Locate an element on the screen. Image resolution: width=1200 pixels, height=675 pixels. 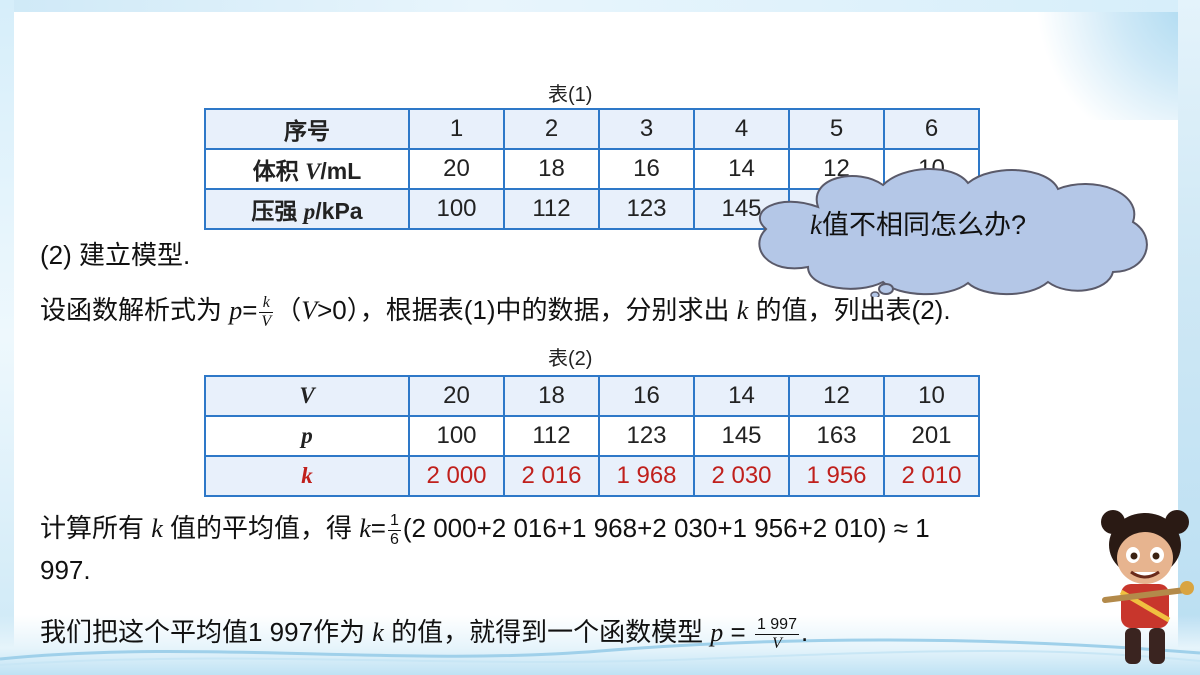
table-cell: 2 030 is located at coordinates (741, 476).